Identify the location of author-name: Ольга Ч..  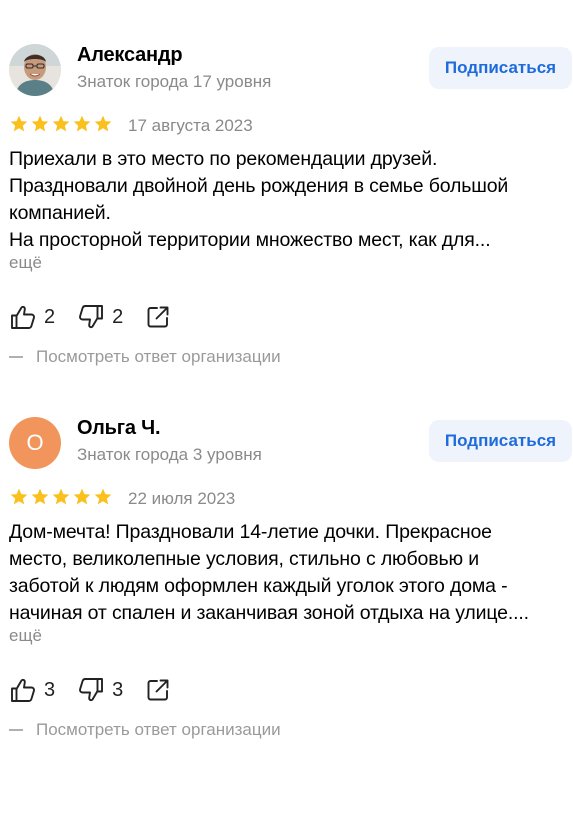
(119, 428).